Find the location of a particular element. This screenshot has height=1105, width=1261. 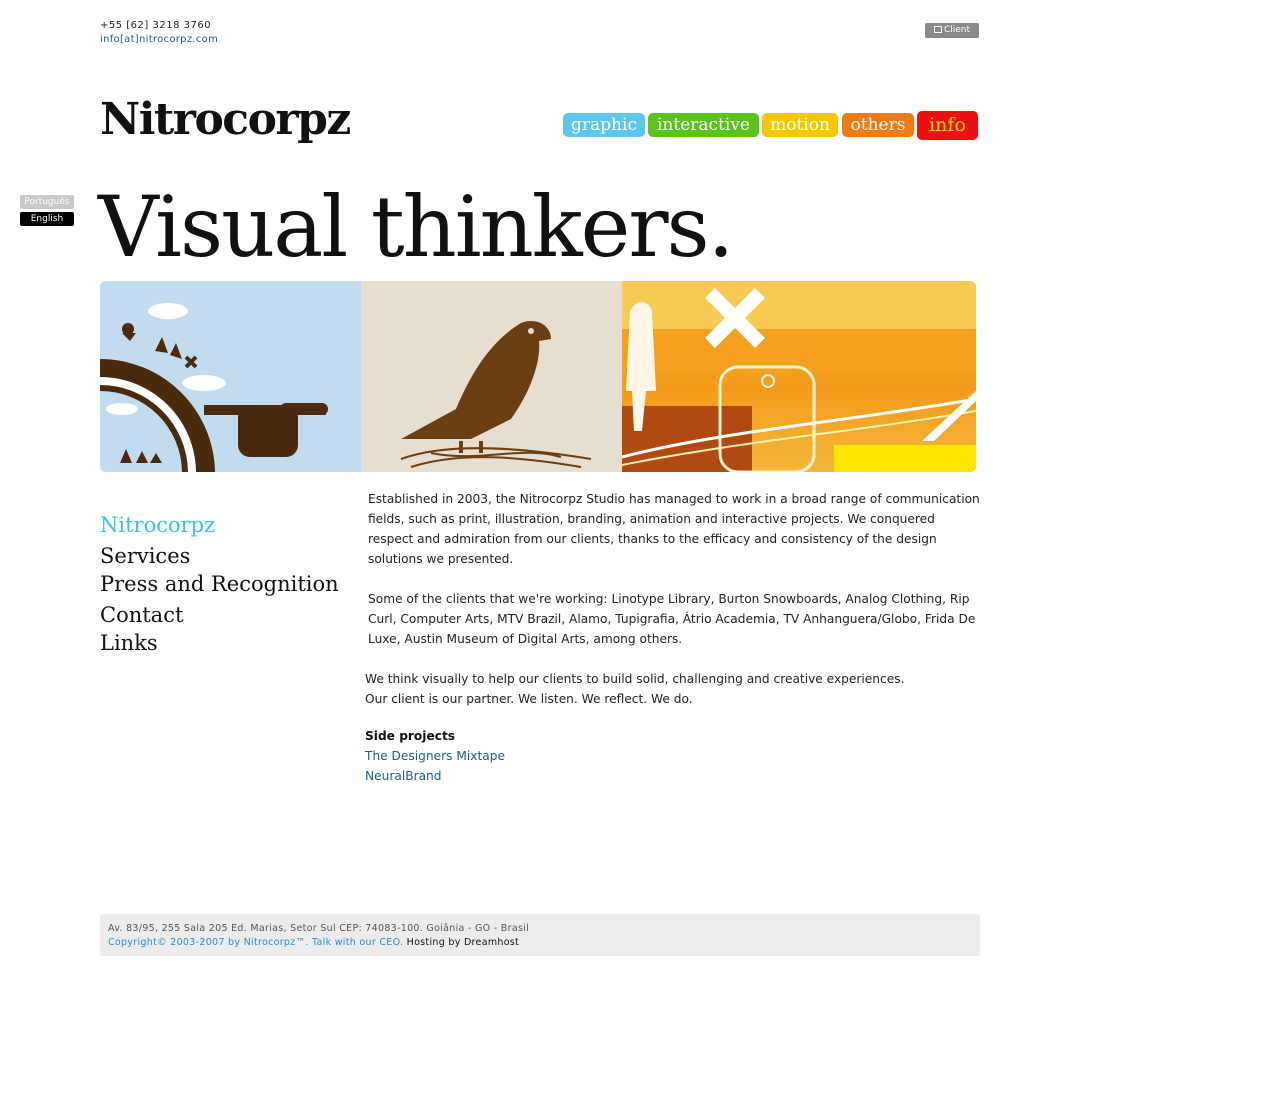

nav-motion: motion is located at coordinates (800, 125).